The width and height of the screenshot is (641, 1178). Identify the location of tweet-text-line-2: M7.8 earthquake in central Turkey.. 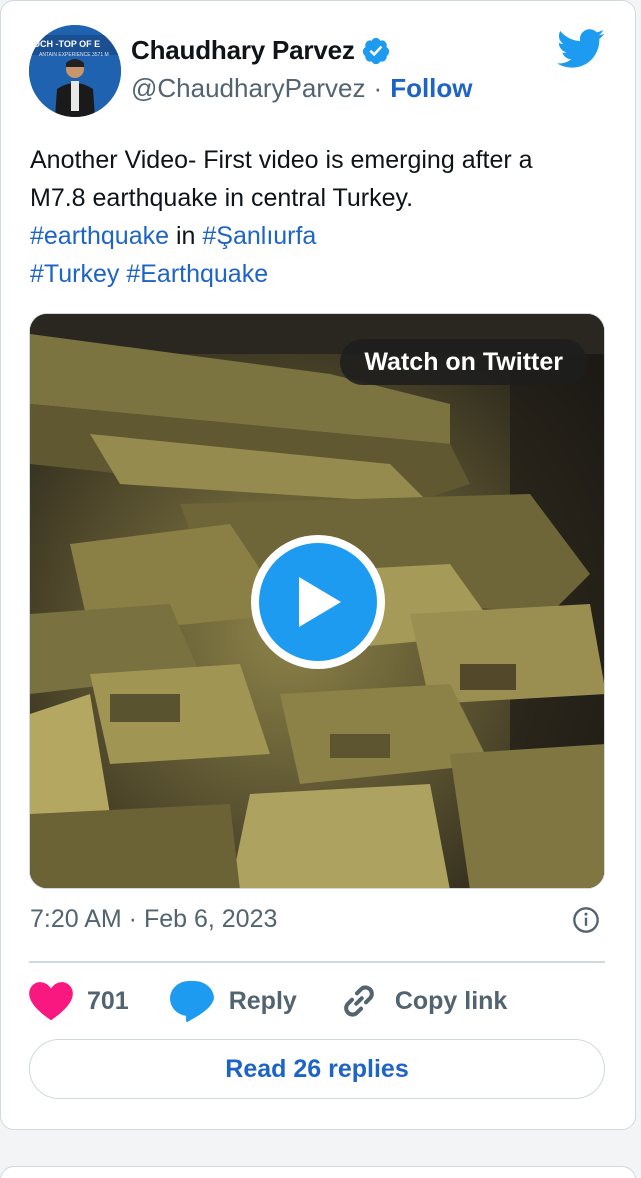
(222, 198).